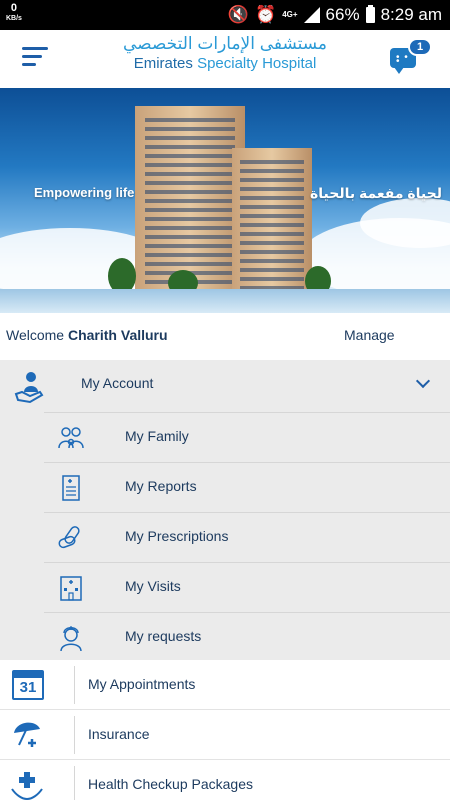  I want to click on calendar-icon: 31, so click(28, 685).